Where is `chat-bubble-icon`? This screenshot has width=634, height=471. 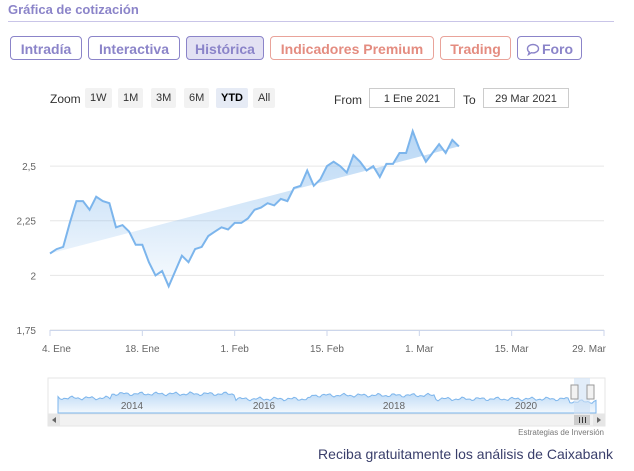
chat-bubble-icon is located at coordinates (533, 50).